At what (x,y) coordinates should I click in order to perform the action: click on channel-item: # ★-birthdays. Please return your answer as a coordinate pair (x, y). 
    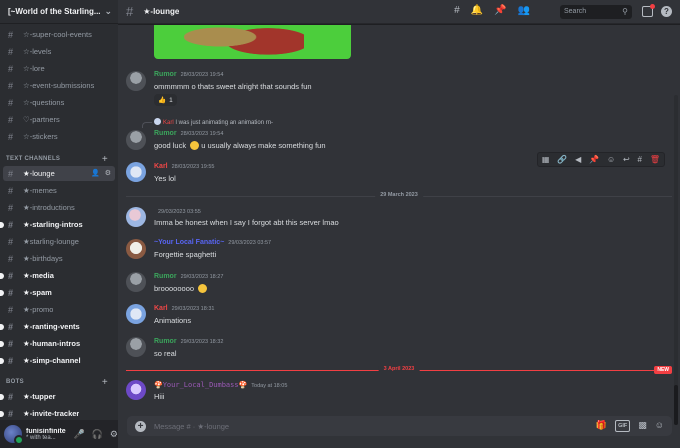
    Looking at the image, I should click on (59, 258).